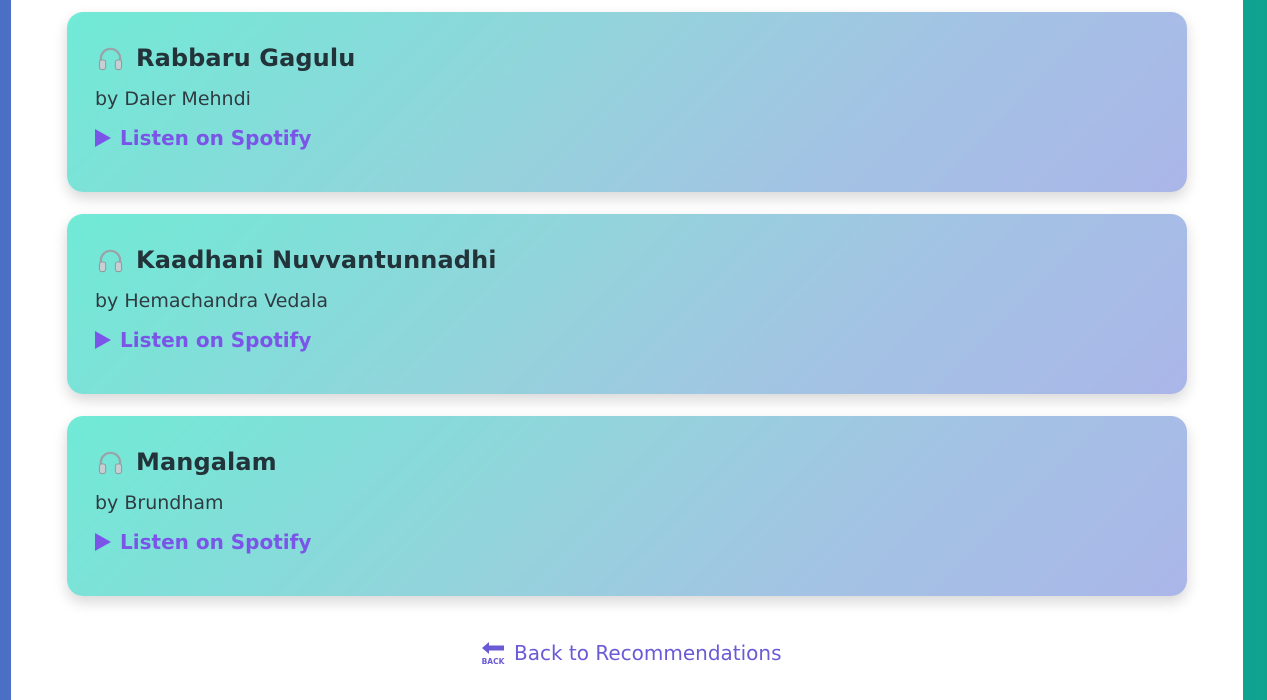 The width and height of the screenshot is (1267, 700). Describe the element at coordinates (648, 653) in the screenshot. I see `back-link-label: Back to Recommendations` at that location.